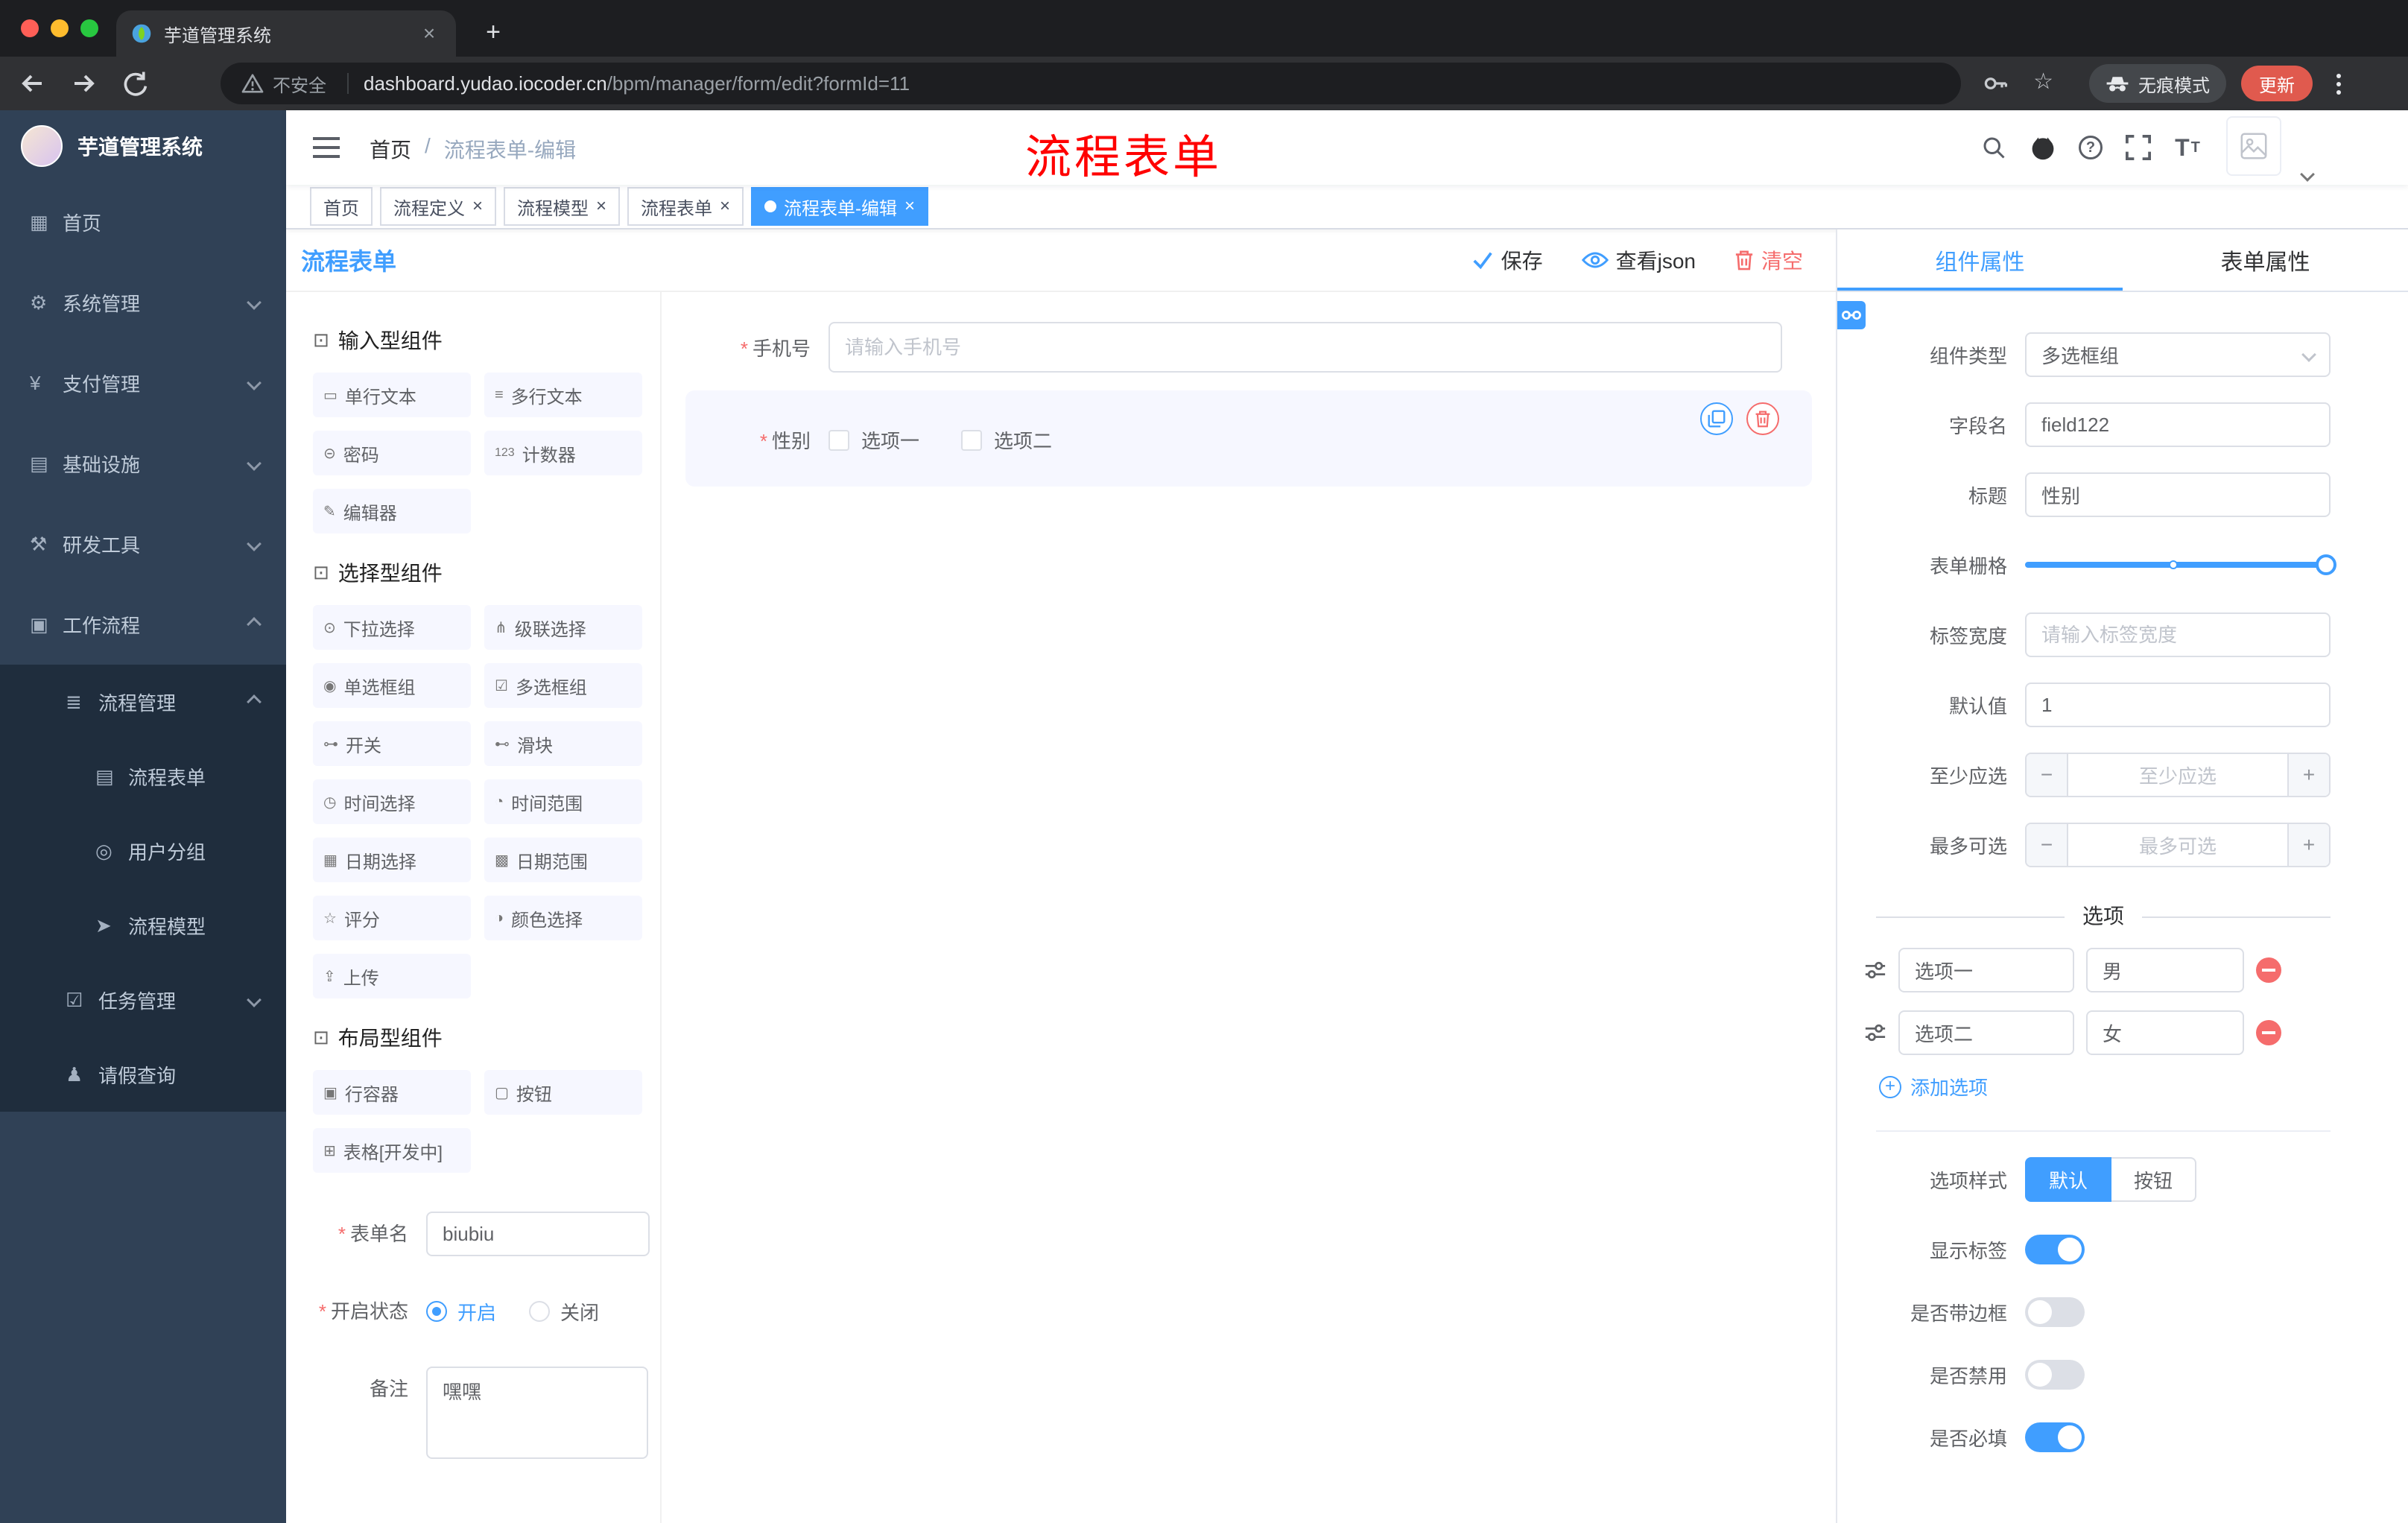  What do you see at coordinates (143, 1075) in the screenshot?
I see `sidebar-item-leave-query: ♟ 请假查询` at bounding box center [143, 1075].